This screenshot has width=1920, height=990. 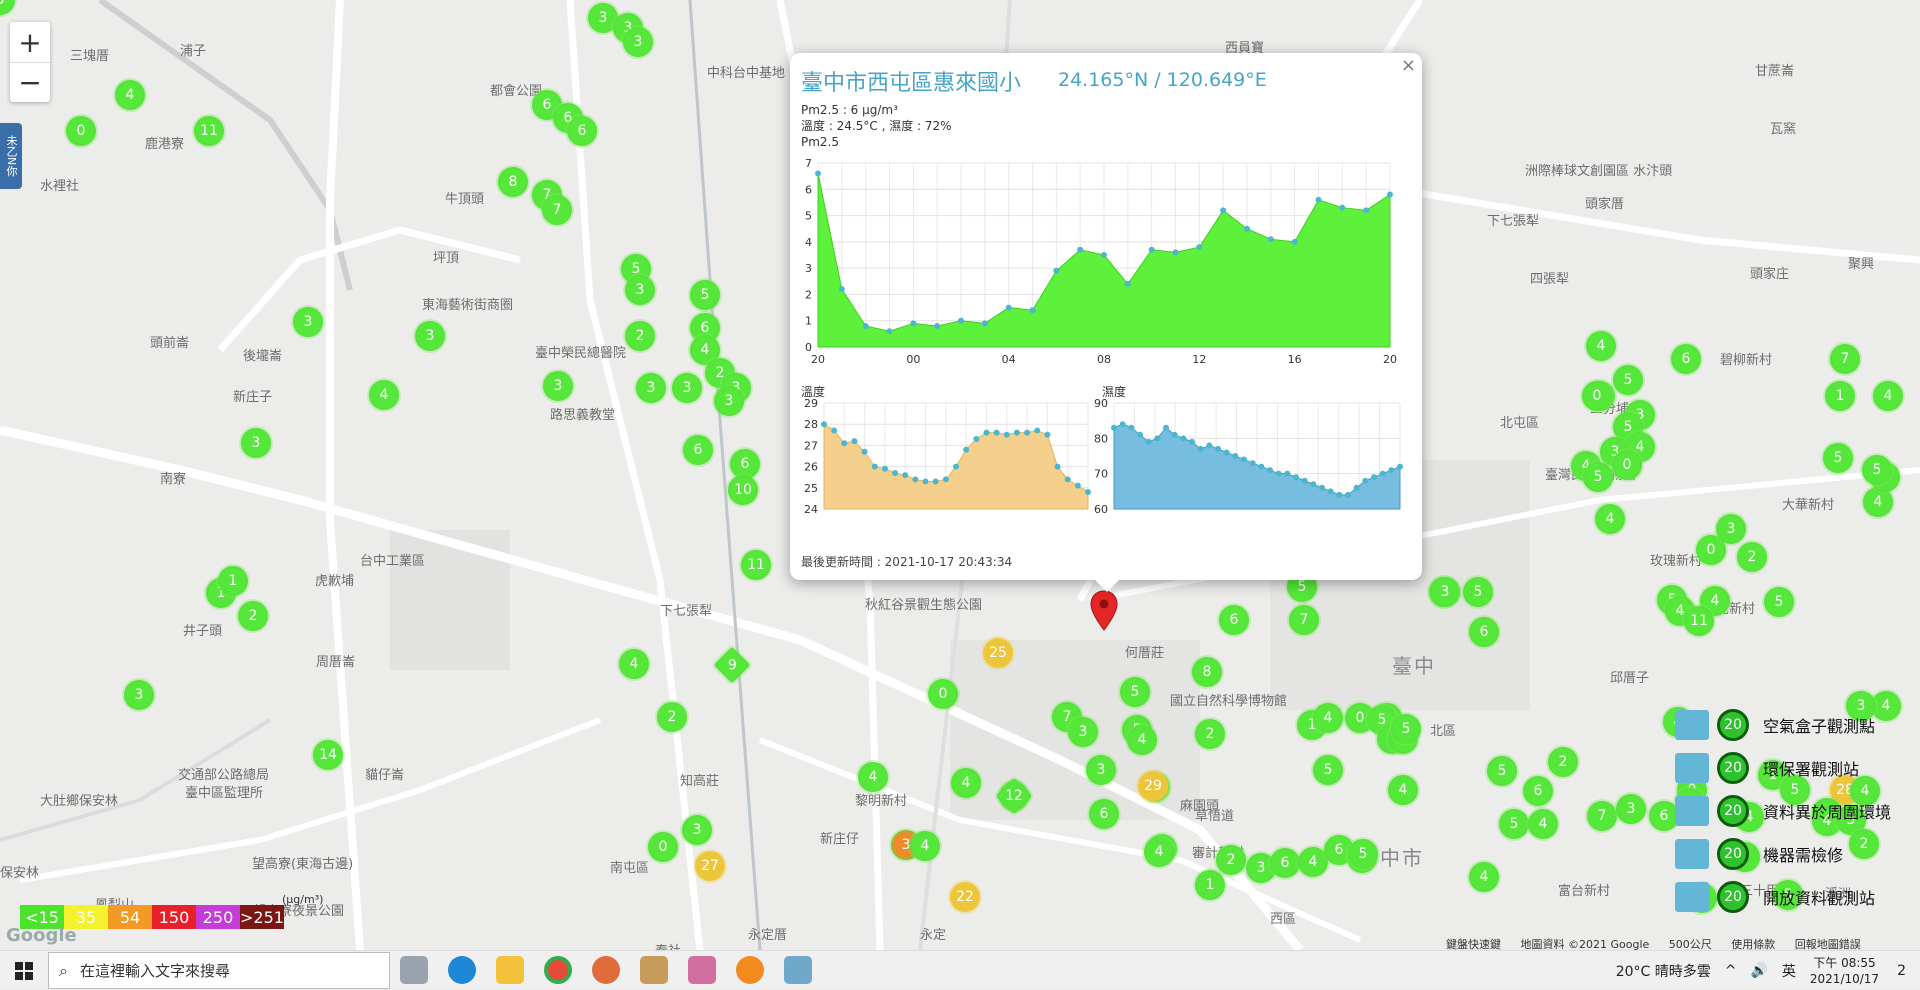 What do you see at coordinates (1901, 971) in the screenshot?
I see `notification-icon: 2` at bounding box center [1901, 971].